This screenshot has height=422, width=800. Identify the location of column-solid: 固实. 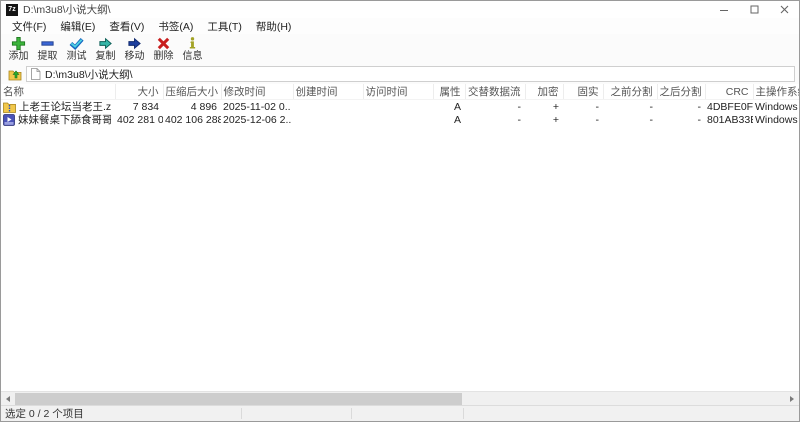
(583, 92).